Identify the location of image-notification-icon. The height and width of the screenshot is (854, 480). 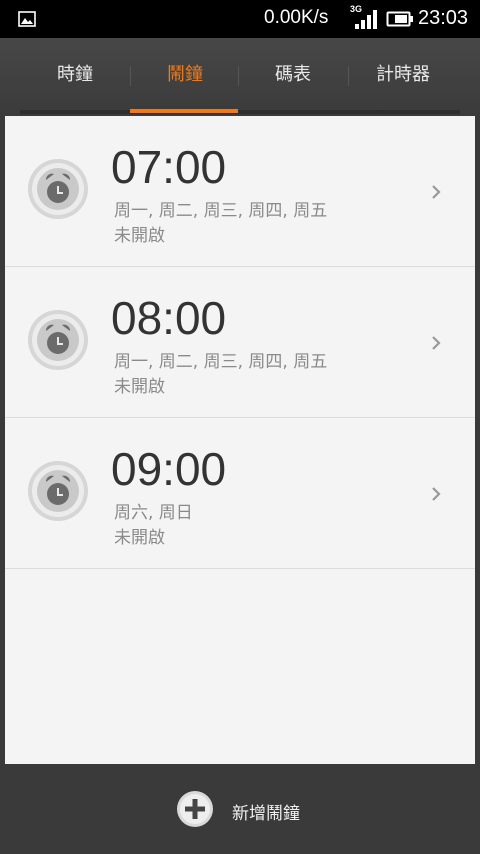
(27, 19).